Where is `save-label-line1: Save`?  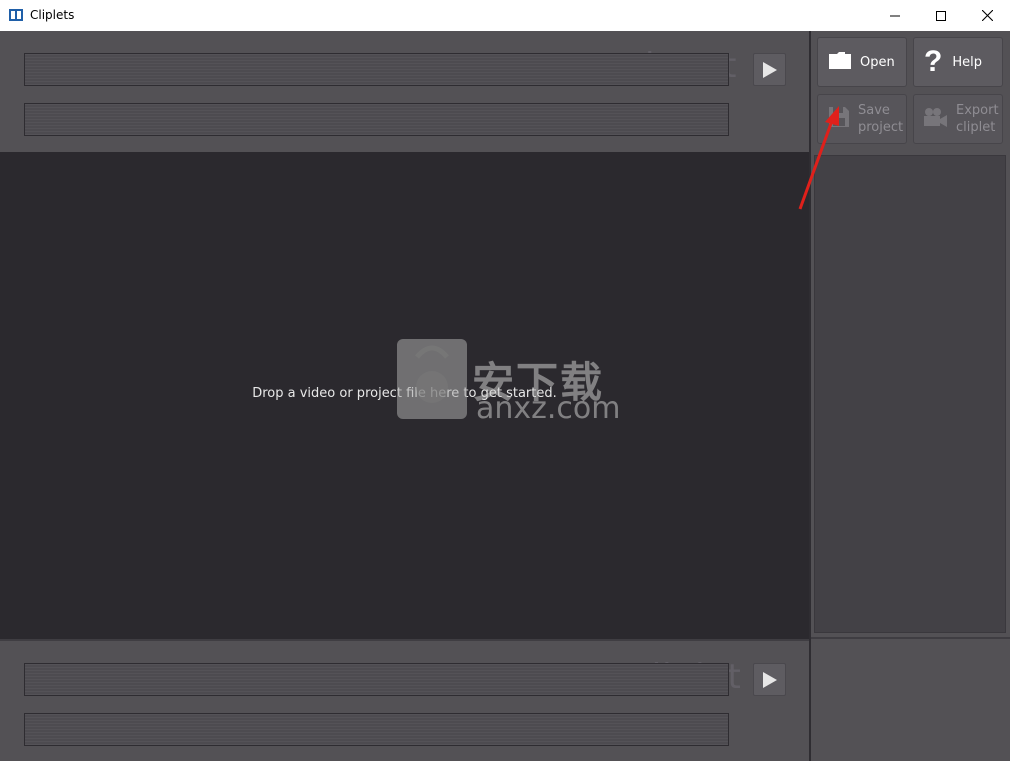
save-label-line1: Save is located at coordinates (874, 110).